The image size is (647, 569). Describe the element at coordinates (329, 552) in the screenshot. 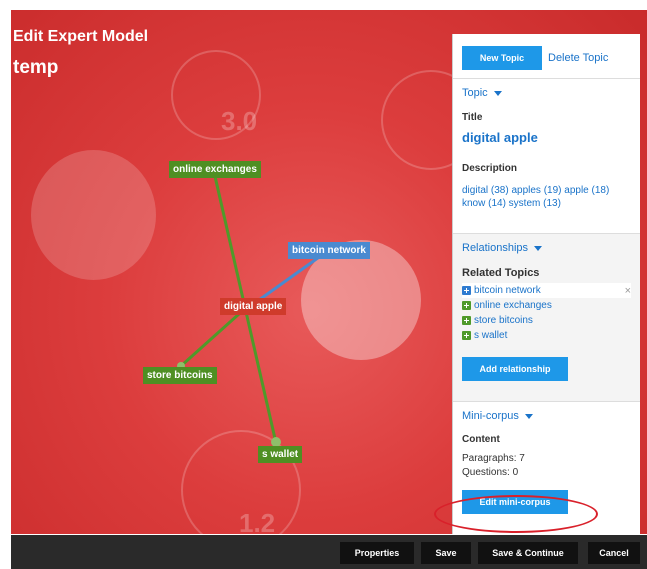

I see `footer-toolbar: Properties Save Save & Continue Cancel` at that location.